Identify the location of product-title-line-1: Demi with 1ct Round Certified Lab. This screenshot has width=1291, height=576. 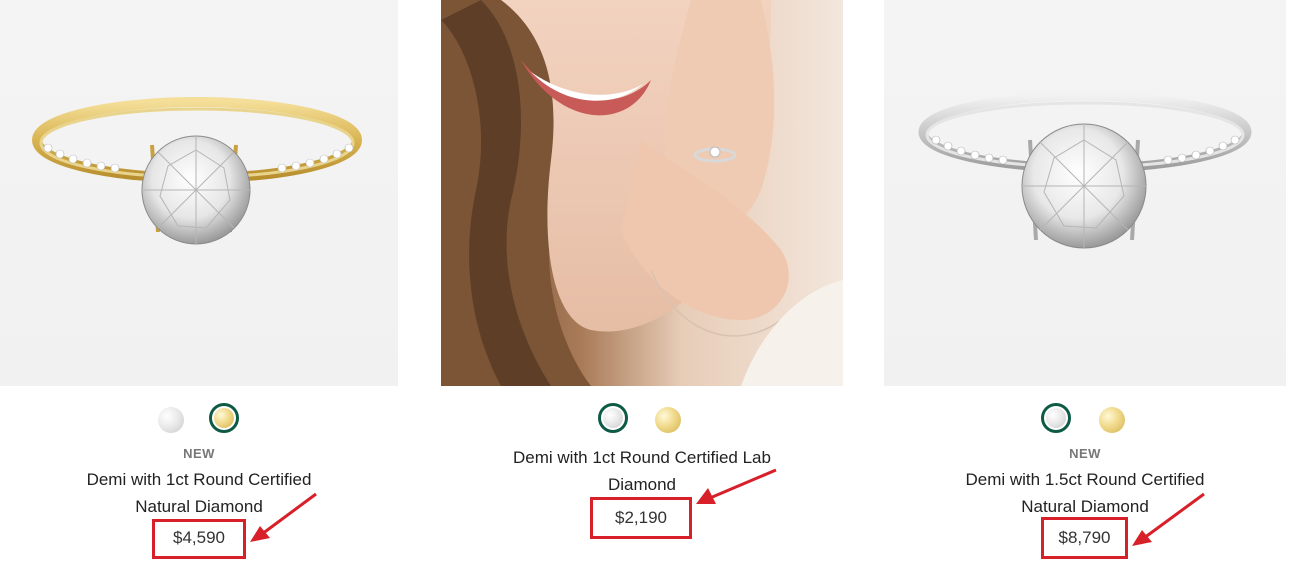
(642, 457).